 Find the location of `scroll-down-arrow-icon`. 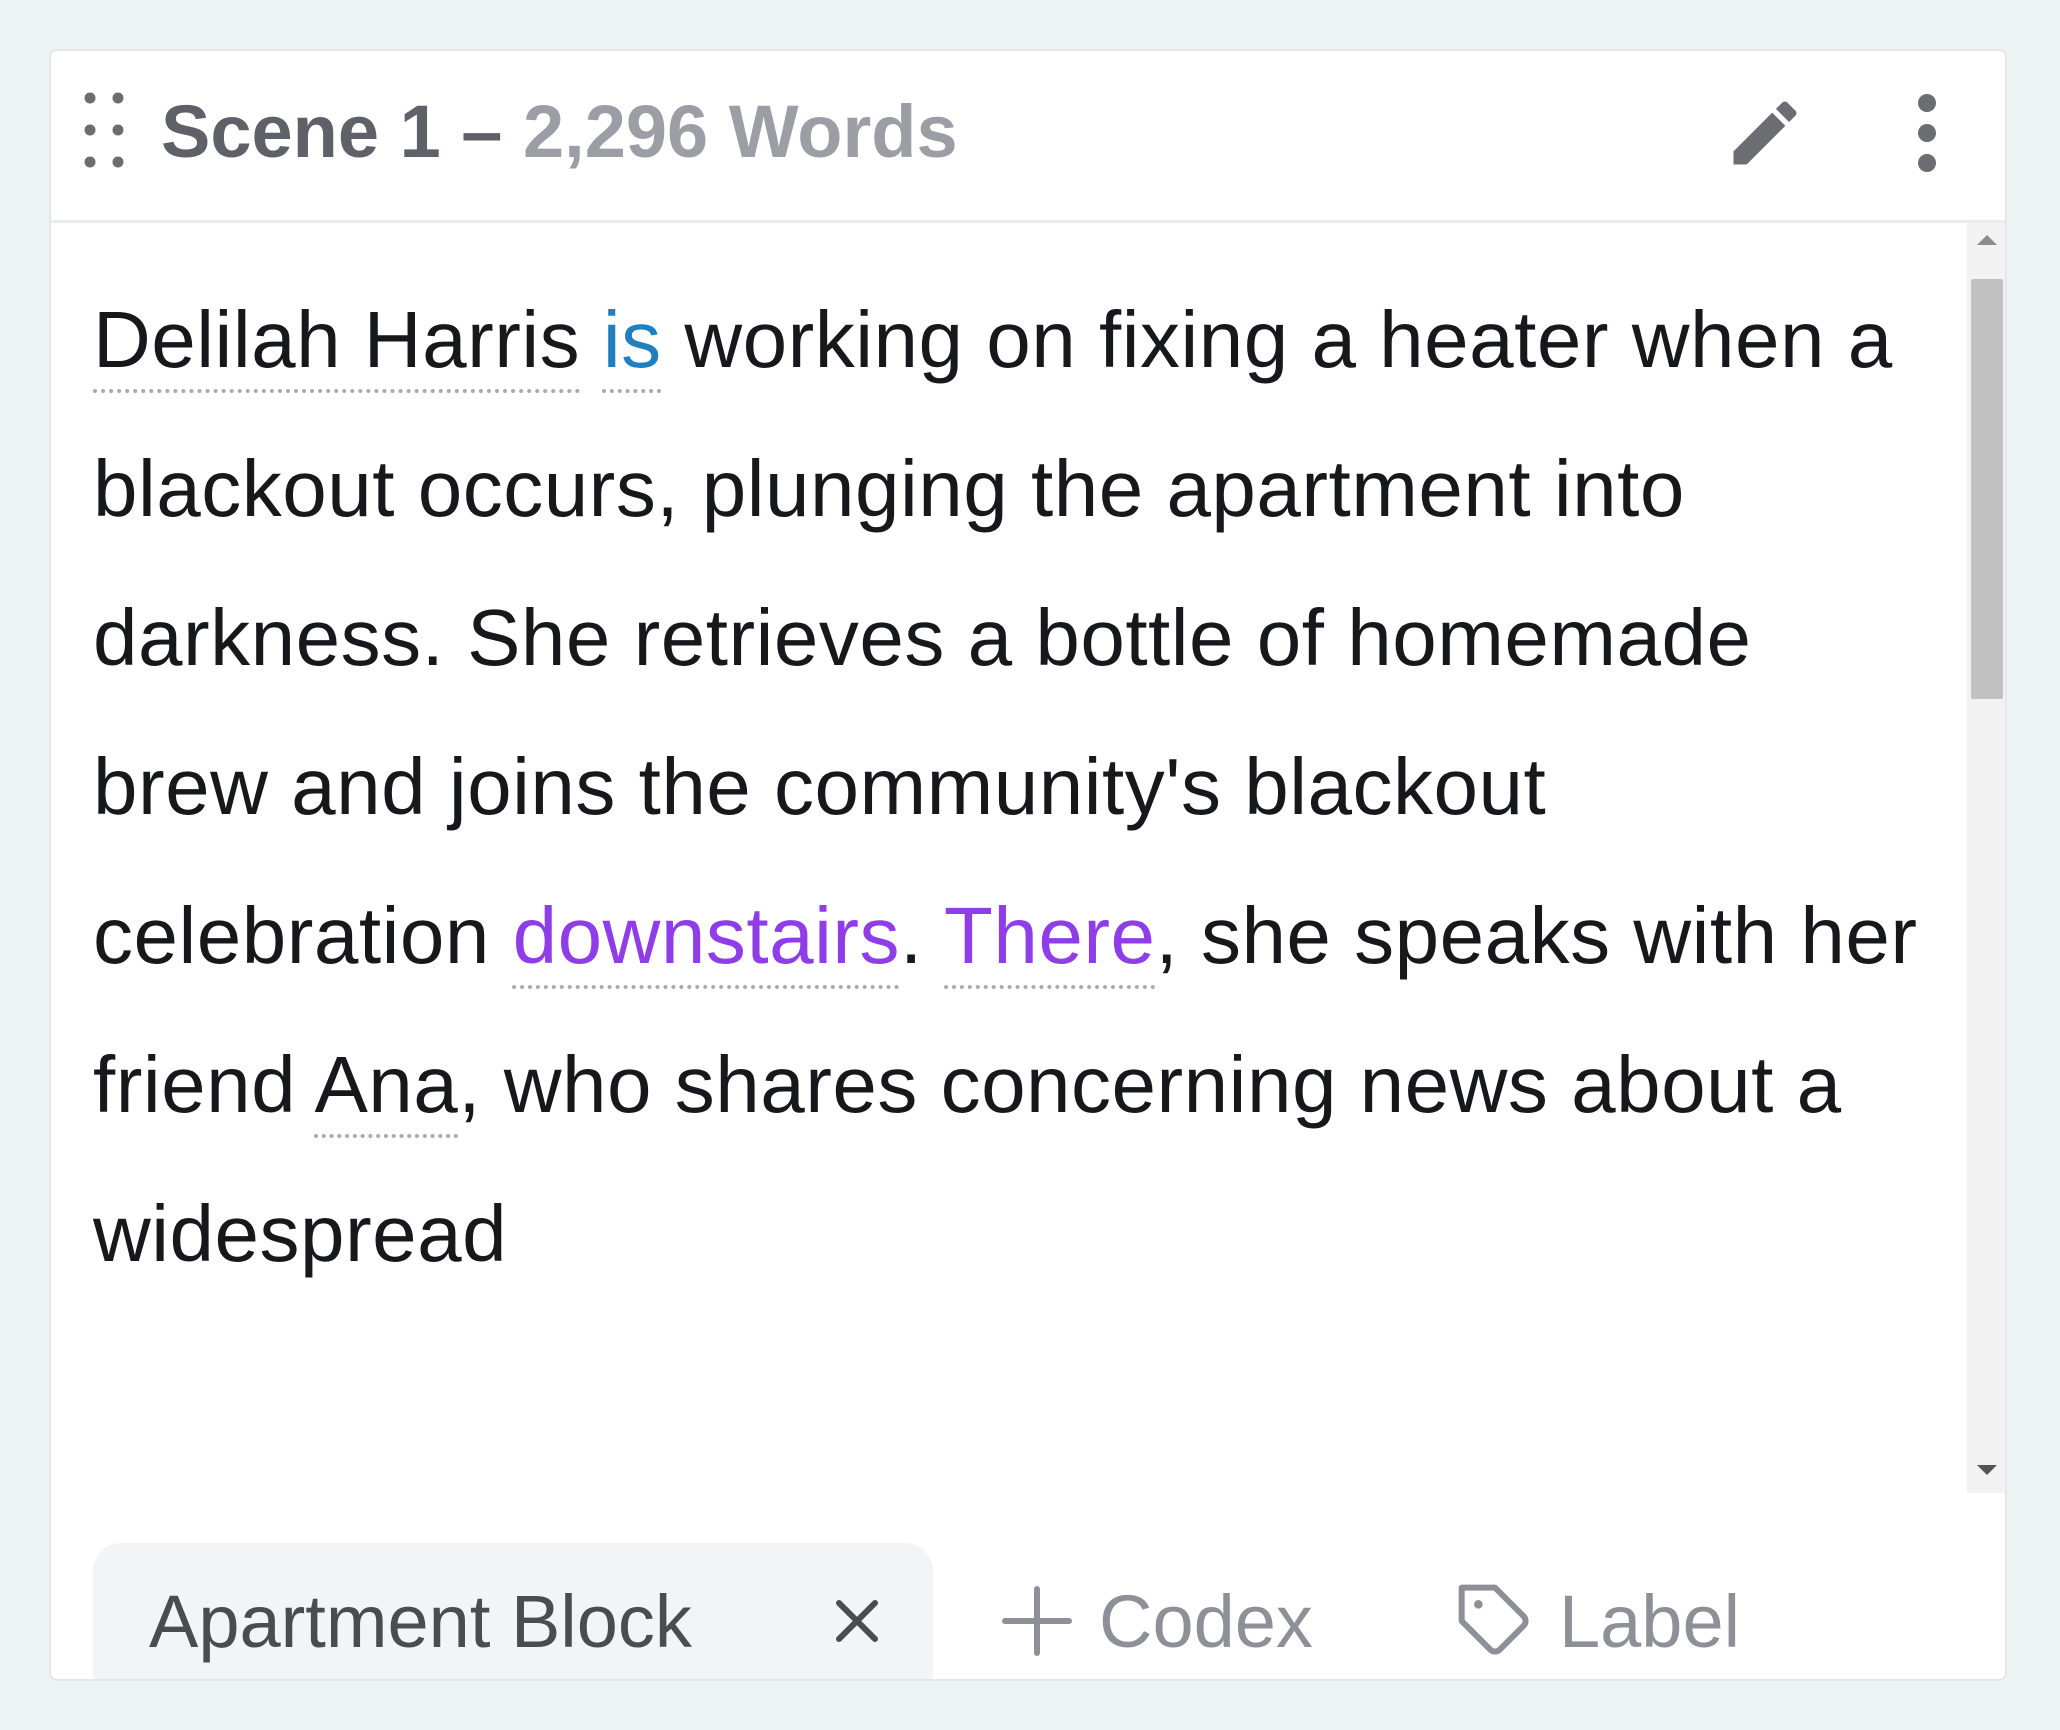

scroll-down-arrow-icon is located at coordinates (1987, 1470).